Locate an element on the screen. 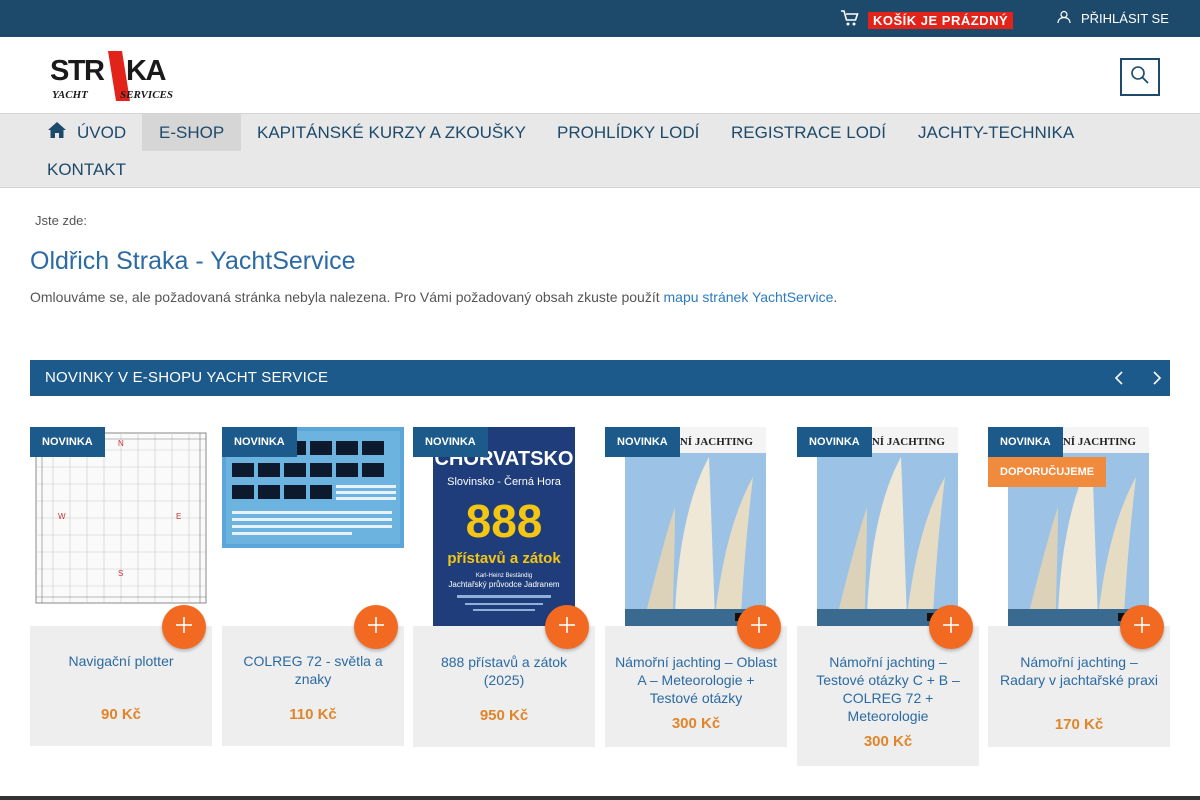 The height and width of the screenshot is (800, 1200). product-name: Navigační plotter is located at coordinates (121, 661).